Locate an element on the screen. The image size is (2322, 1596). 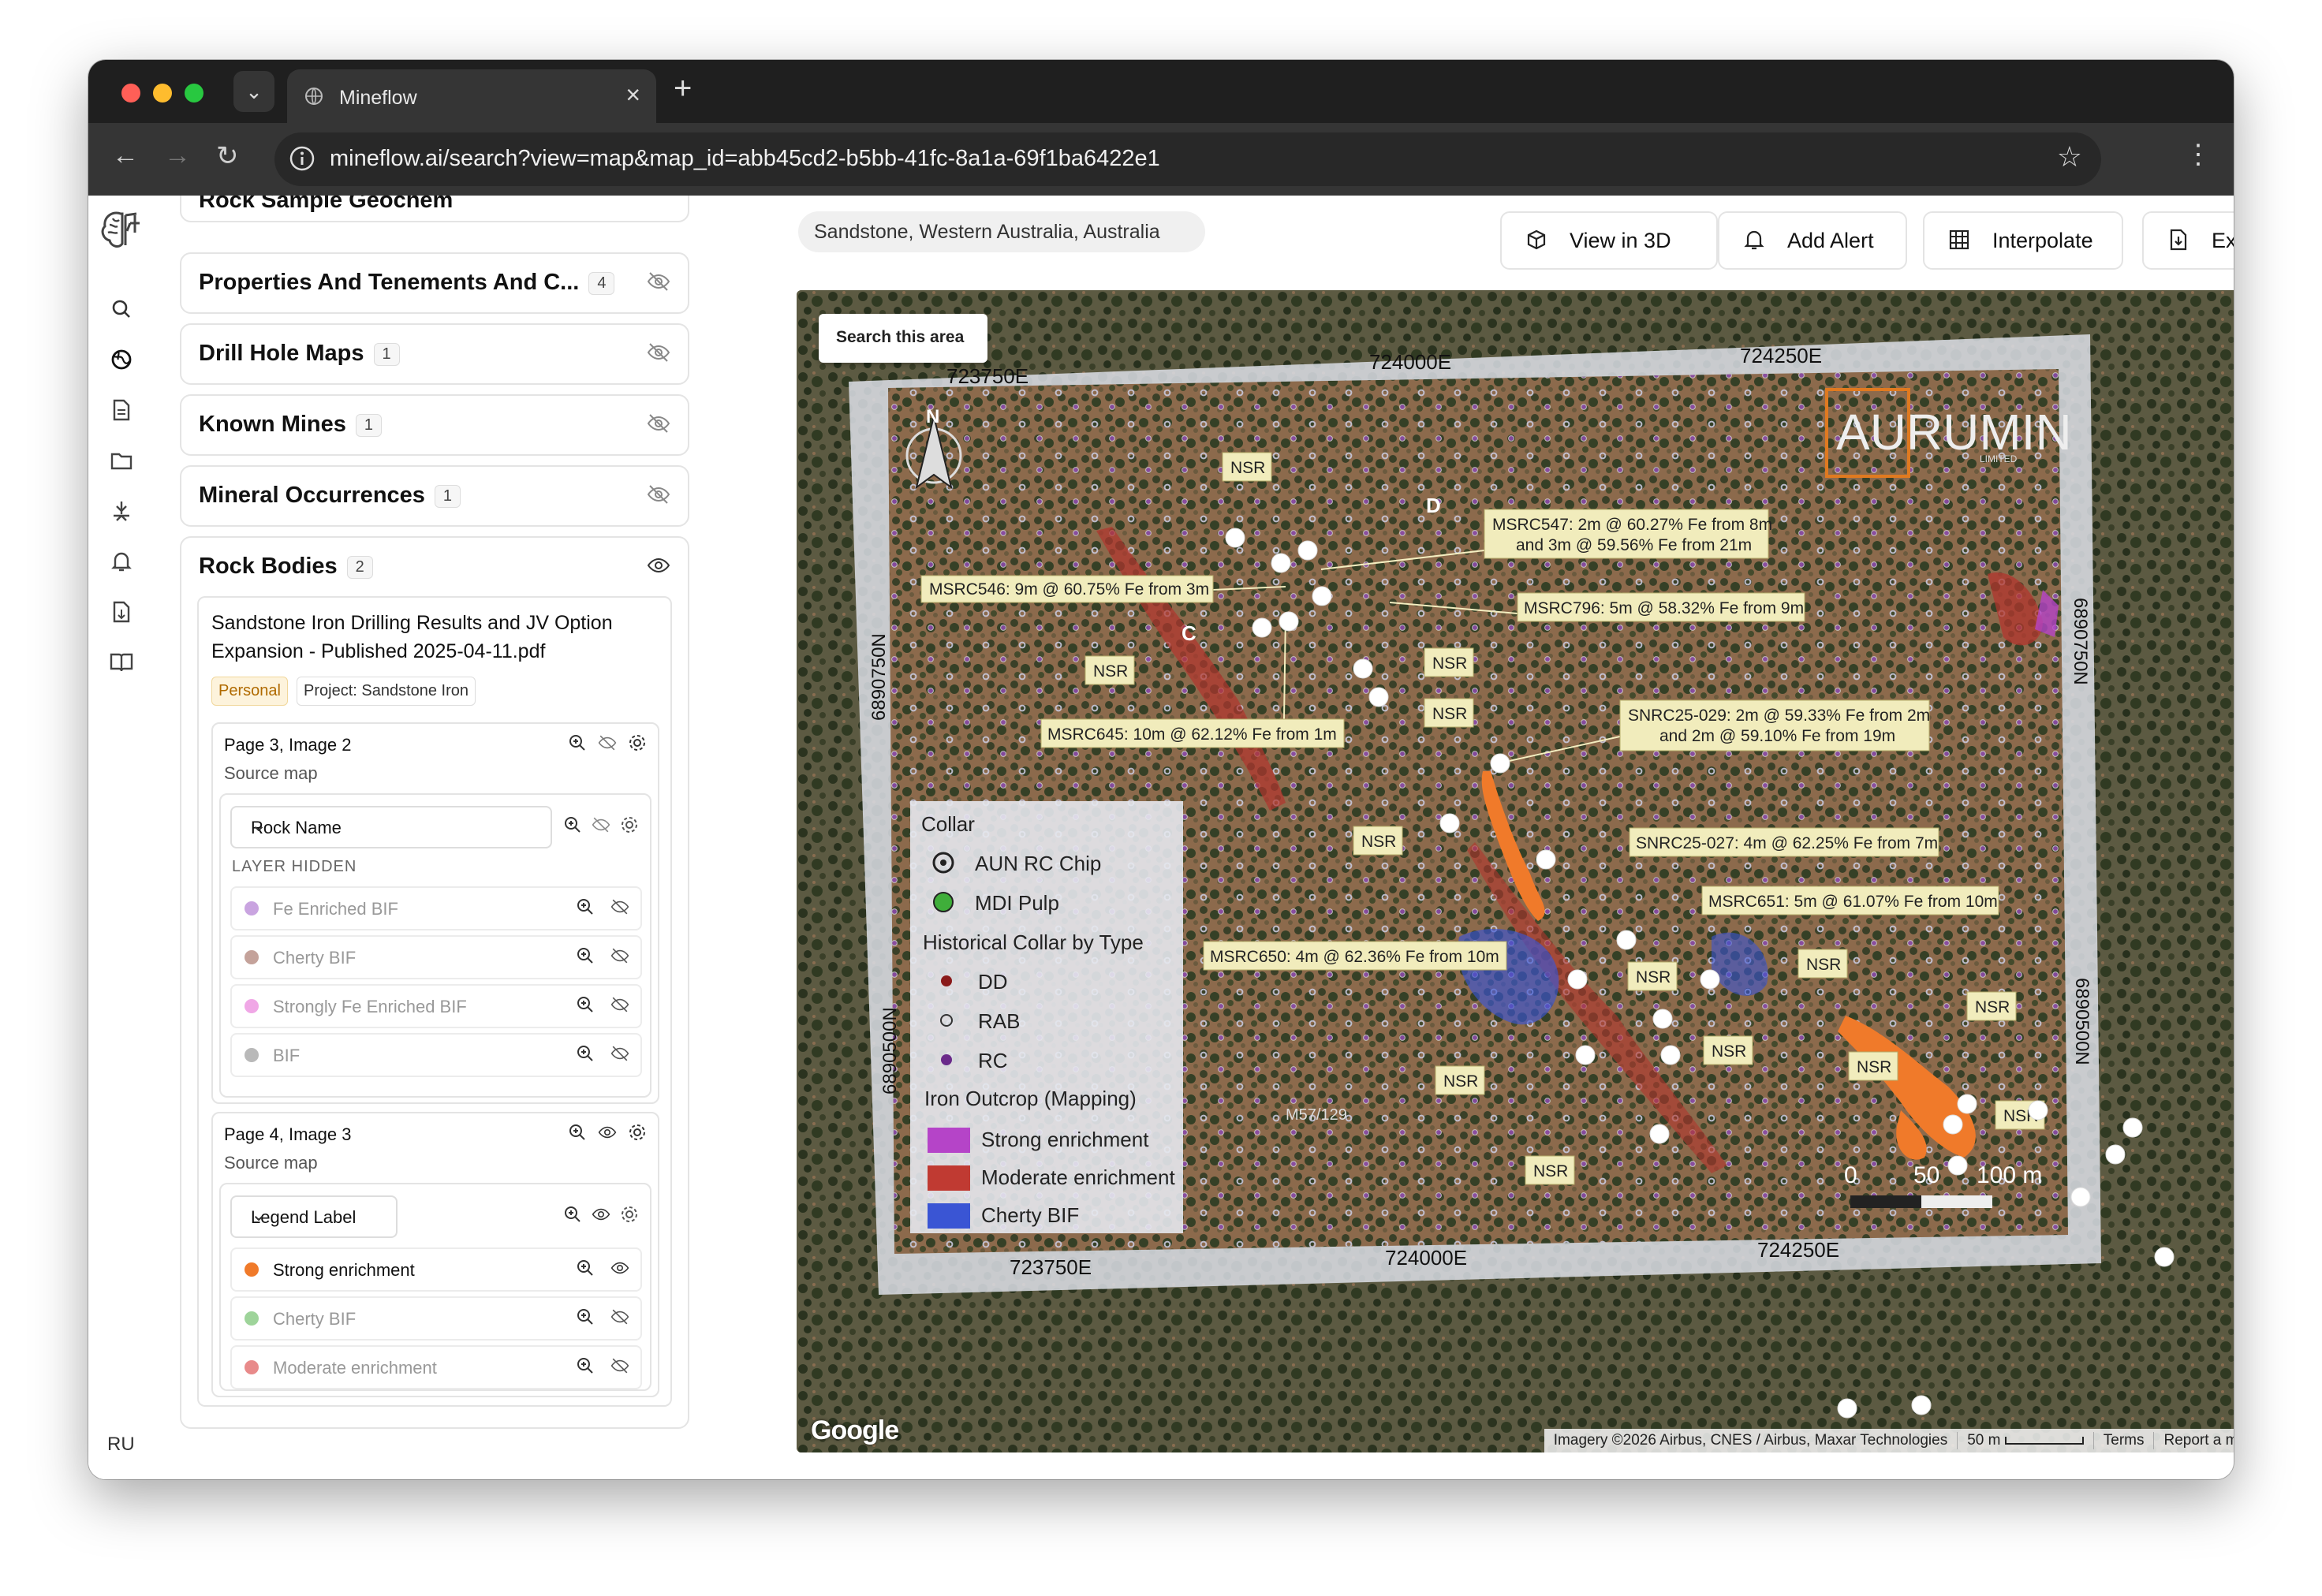
legend-item-row: BIF is located at coordinates (436, 1055).